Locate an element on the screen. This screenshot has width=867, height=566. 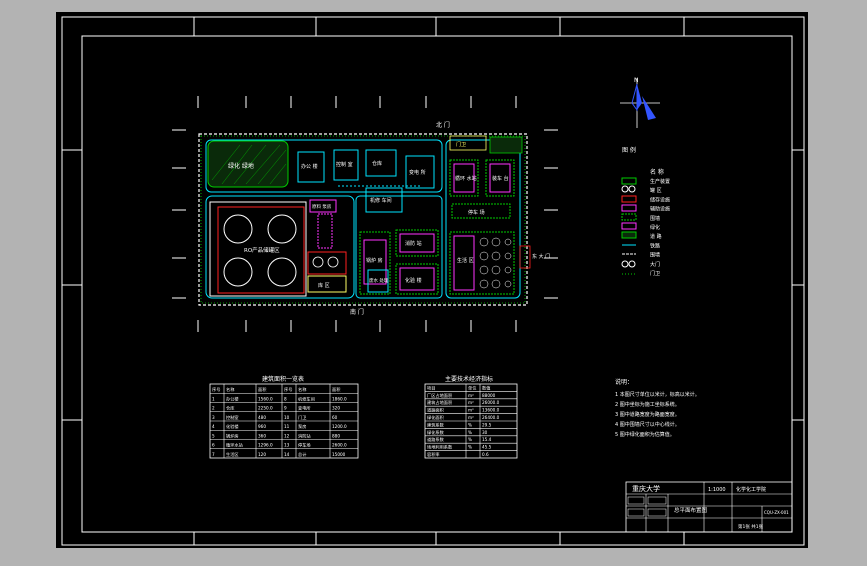
table-cell: 320 is located at coordinates (336, 408).